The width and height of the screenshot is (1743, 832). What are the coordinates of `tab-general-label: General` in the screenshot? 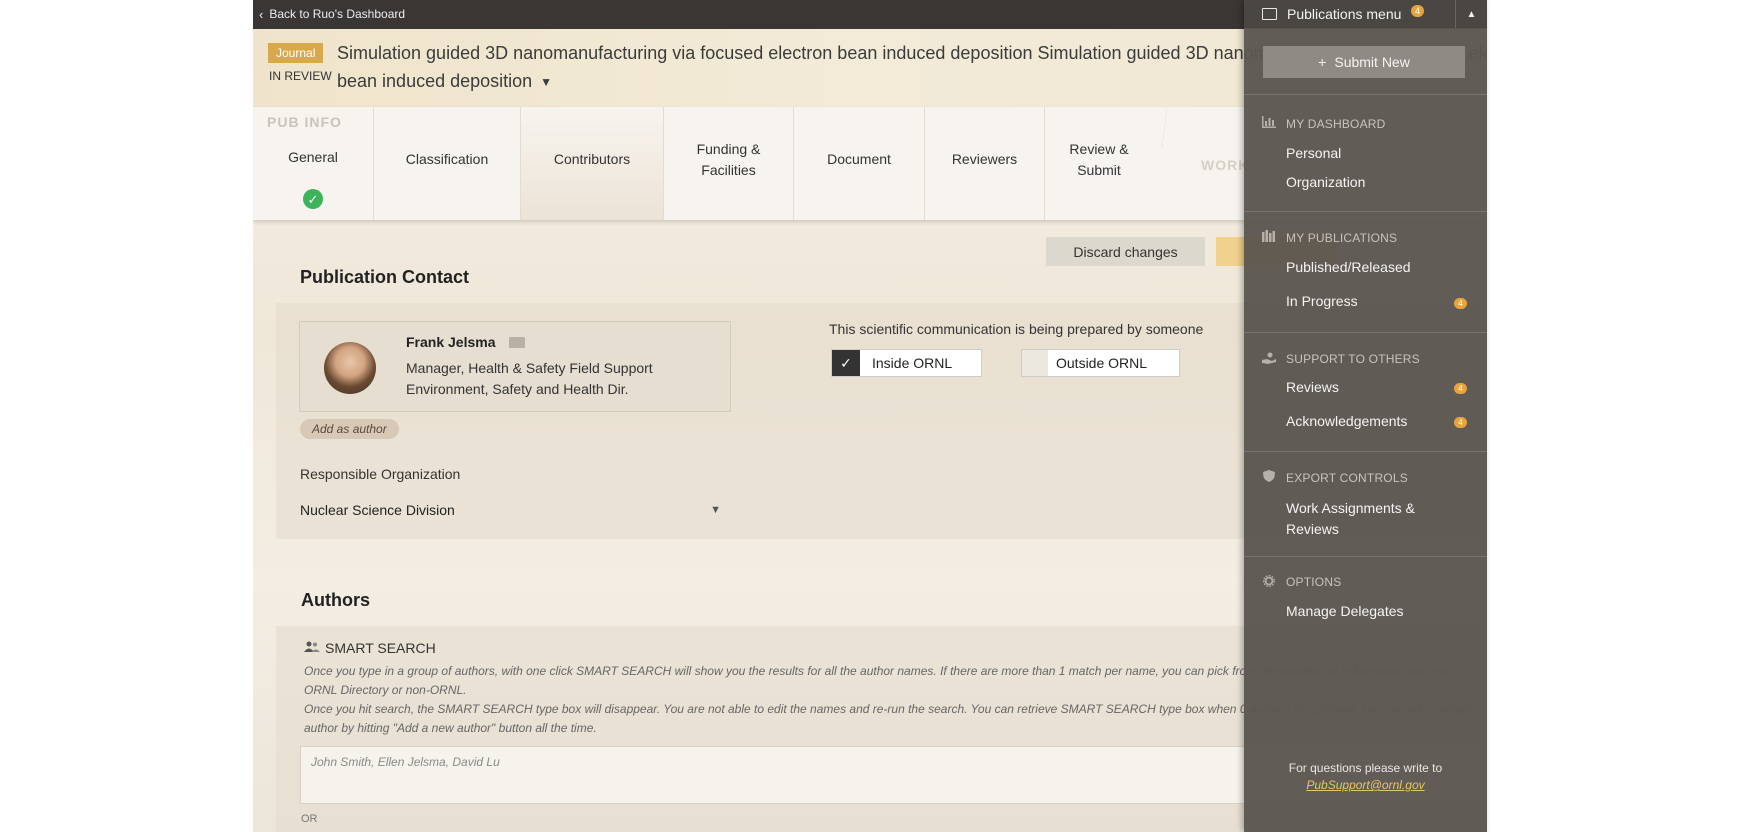 It's located at (313, 157).